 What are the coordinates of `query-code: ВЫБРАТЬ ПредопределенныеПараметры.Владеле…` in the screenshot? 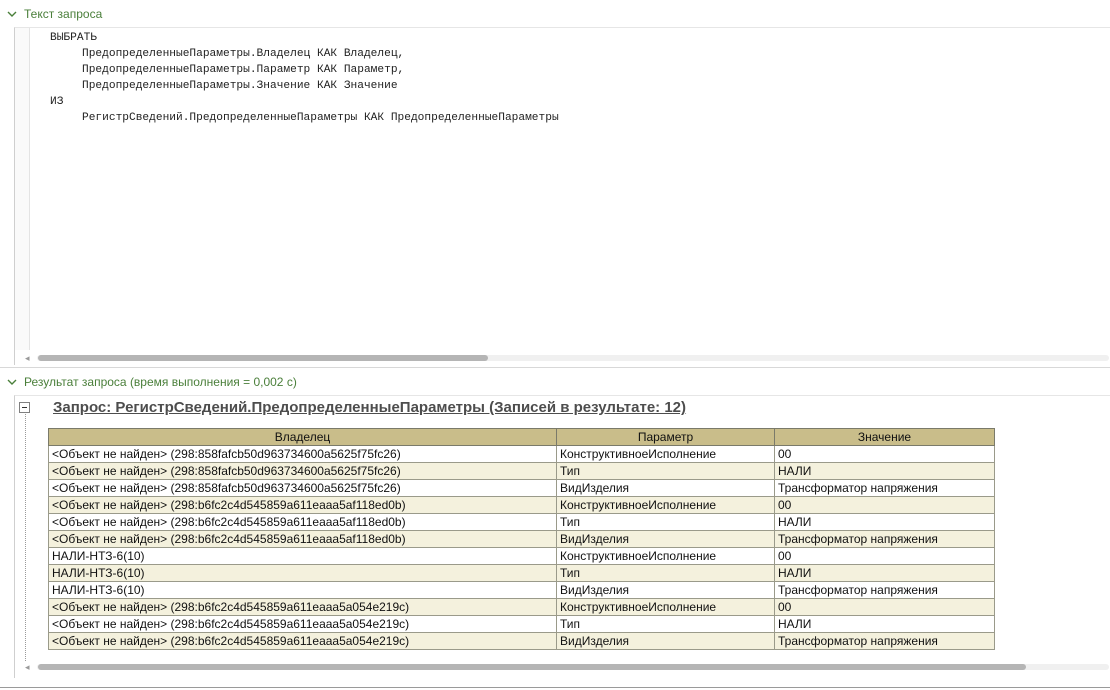 It's located at (304, 78).